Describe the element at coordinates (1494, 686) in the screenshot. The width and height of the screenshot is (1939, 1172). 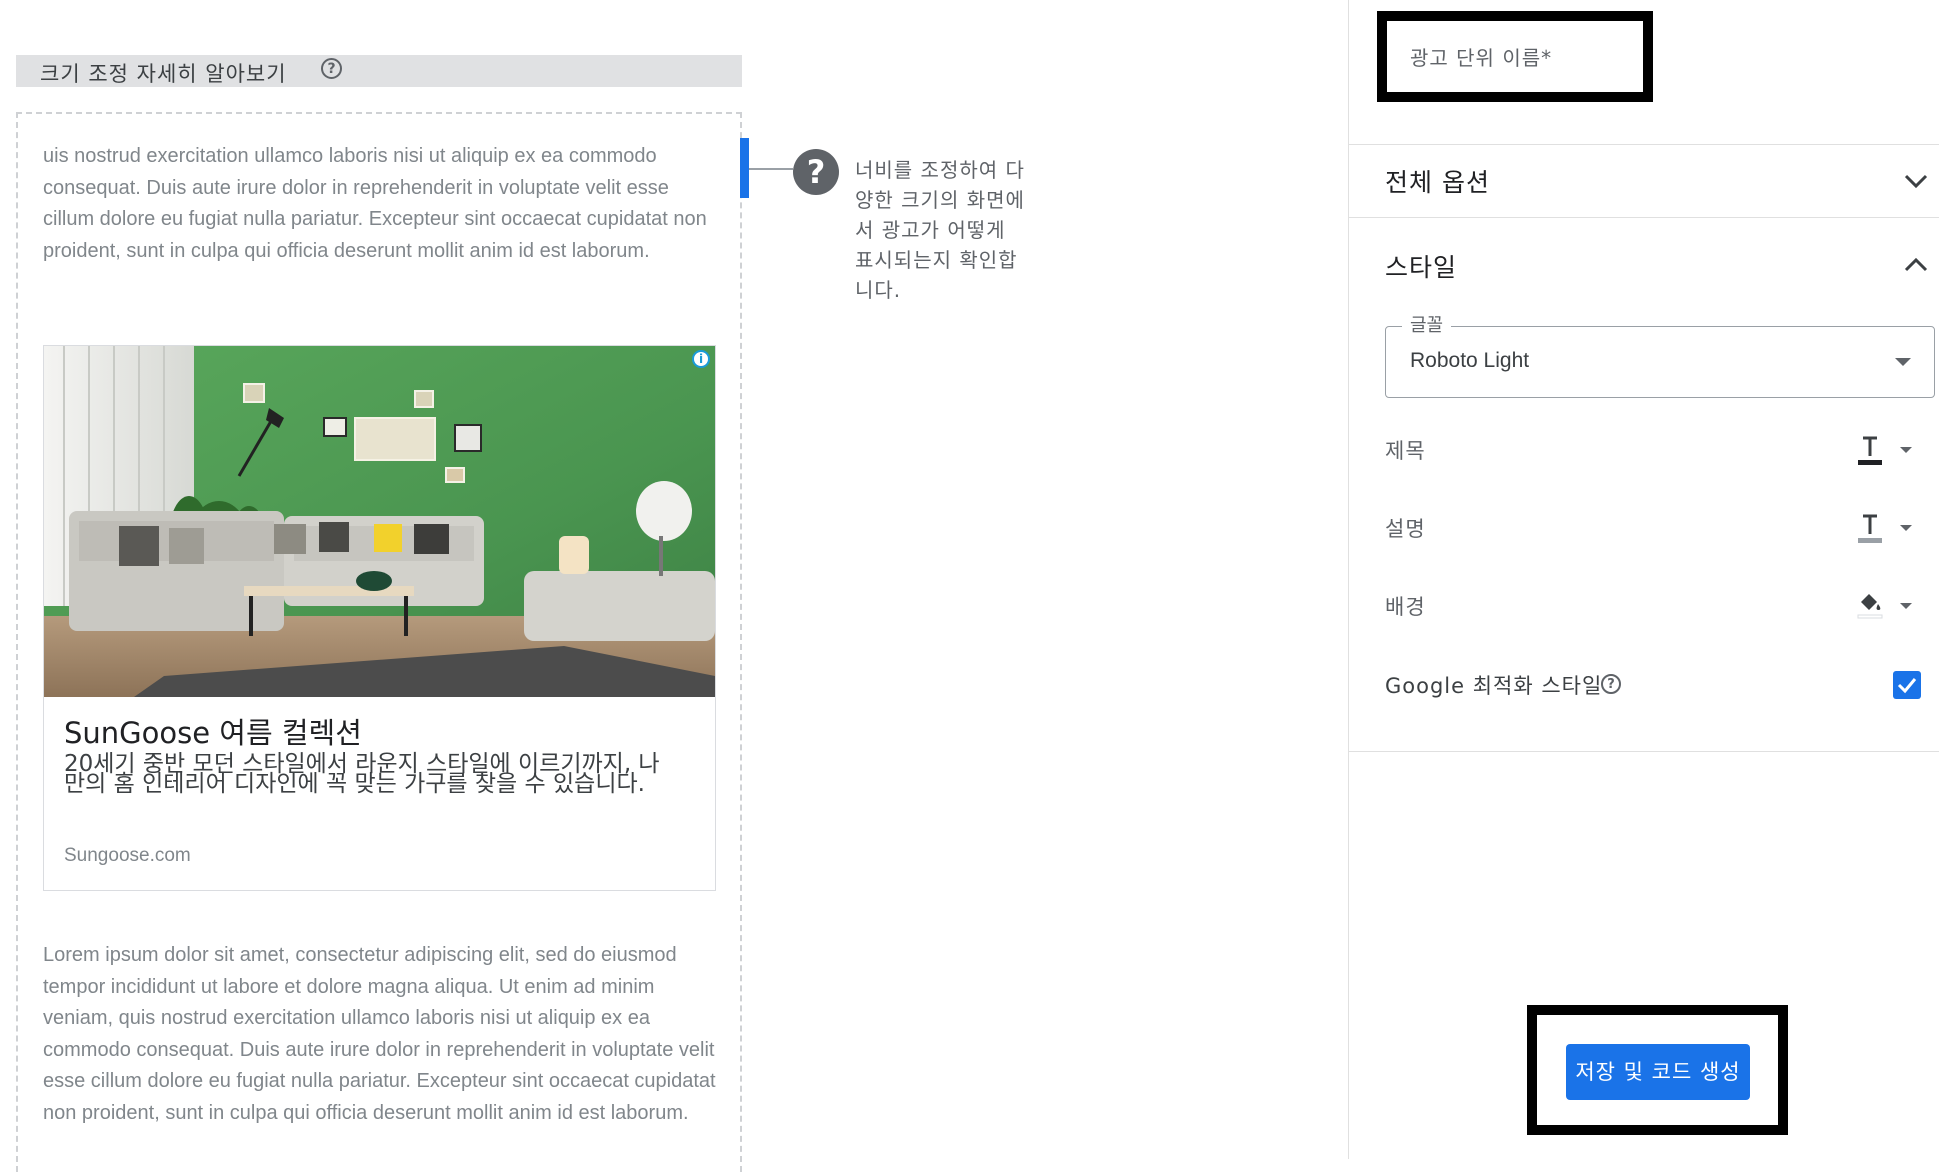
I see `google-optimized-style-label: Google 최적화 스타일` at that location.